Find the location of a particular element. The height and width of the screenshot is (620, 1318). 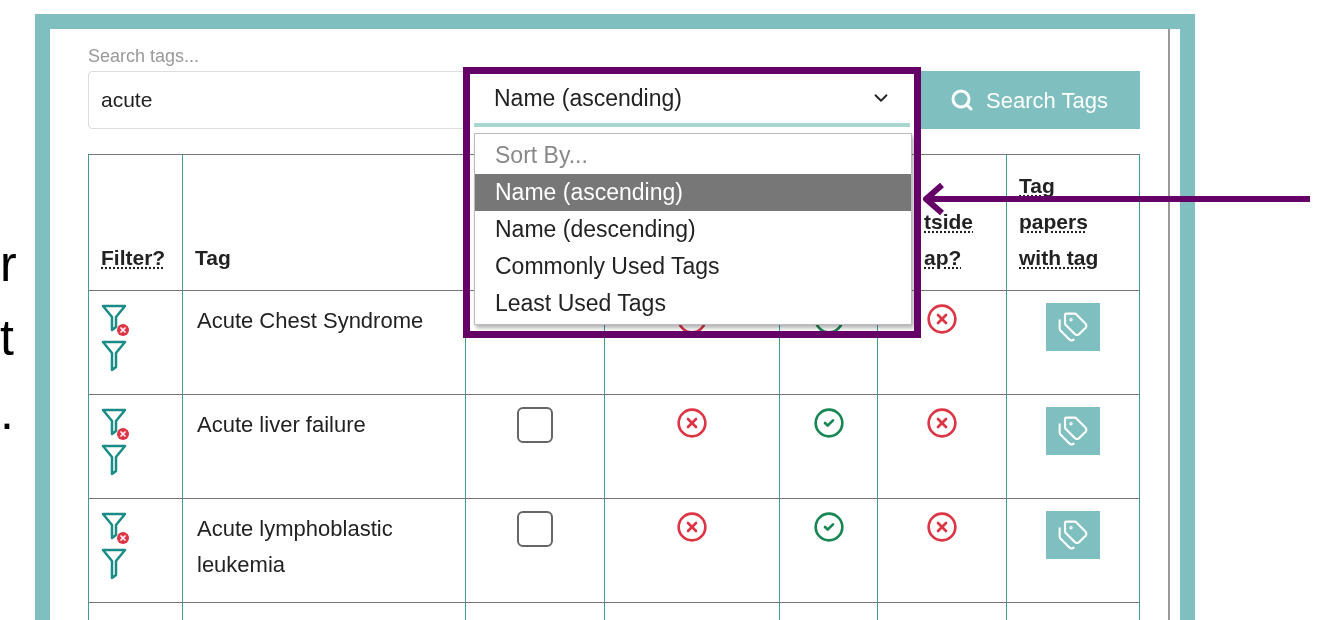

dropdown-option: Least Used Tags is located at coordinates (693, 303).